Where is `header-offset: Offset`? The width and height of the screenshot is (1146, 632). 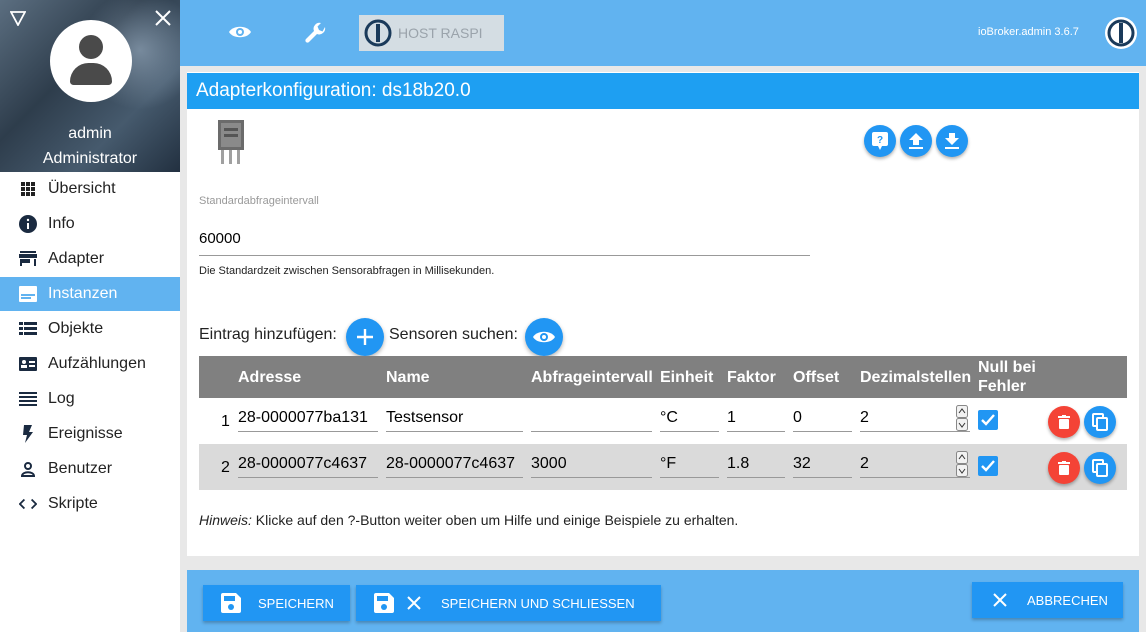 header-offset: Offset is located at coordinates (816, 377).